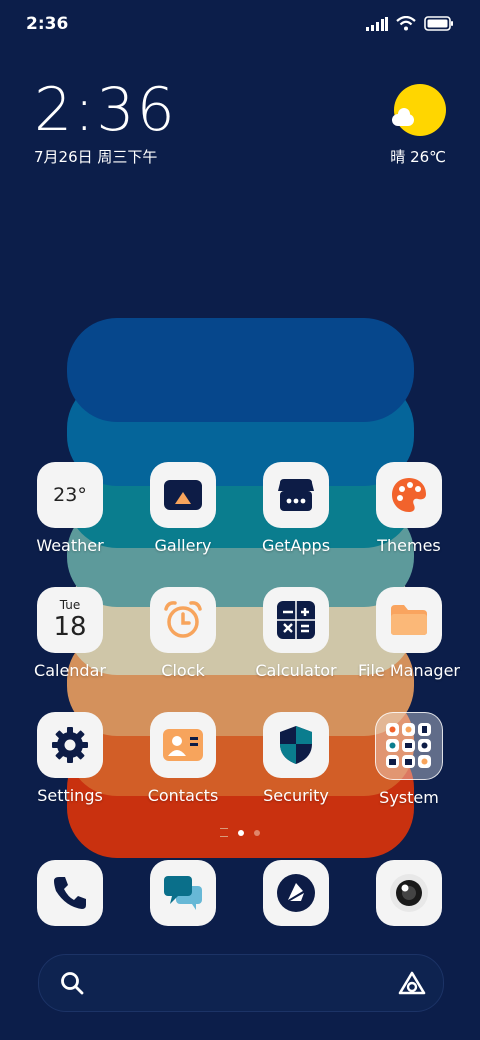 This screenshot has width=480, height=1040. I want to click on folder-grid-icon, so click(409, 746).